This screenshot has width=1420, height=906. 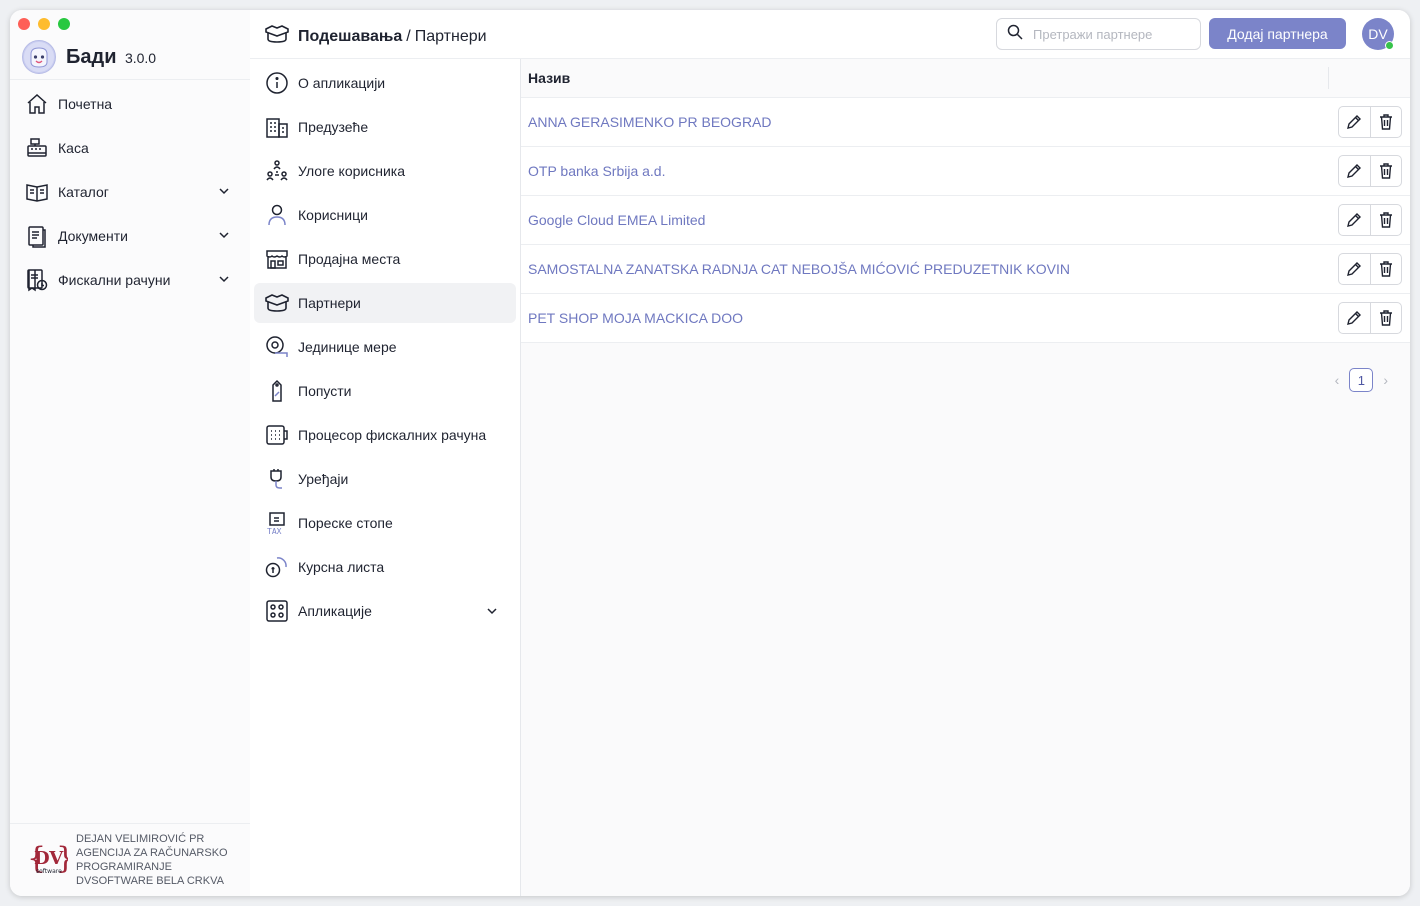 I want to click on search-input, so click(x=1108, y=34).